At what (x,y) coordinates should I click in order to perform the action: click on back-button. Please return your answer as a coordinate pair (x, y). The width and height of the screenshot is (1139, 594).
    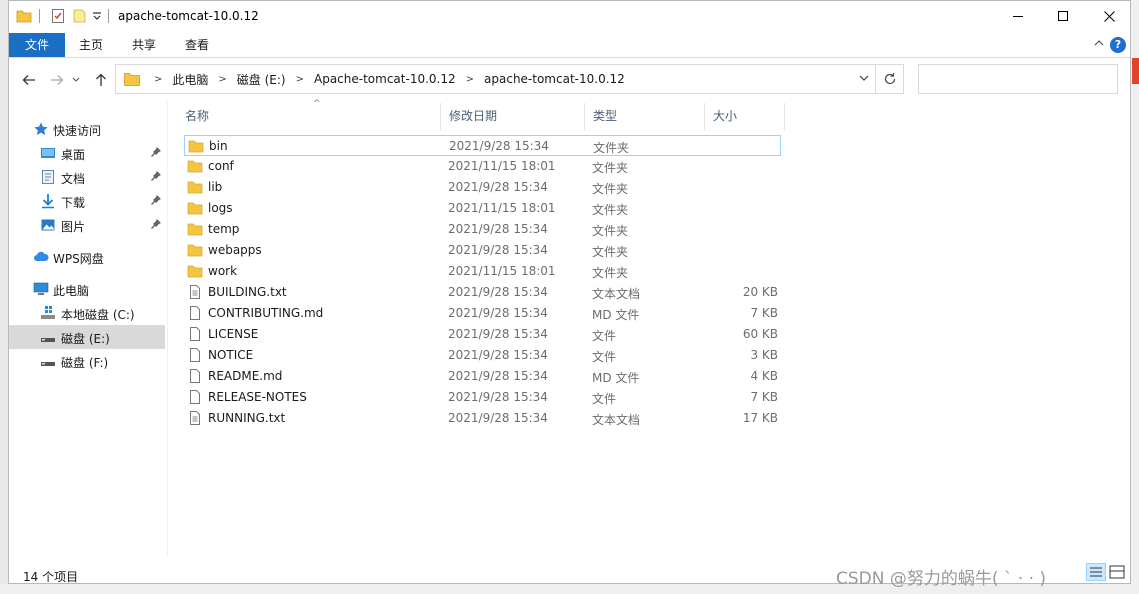
    Looking at the image, I should click on (29, 80).